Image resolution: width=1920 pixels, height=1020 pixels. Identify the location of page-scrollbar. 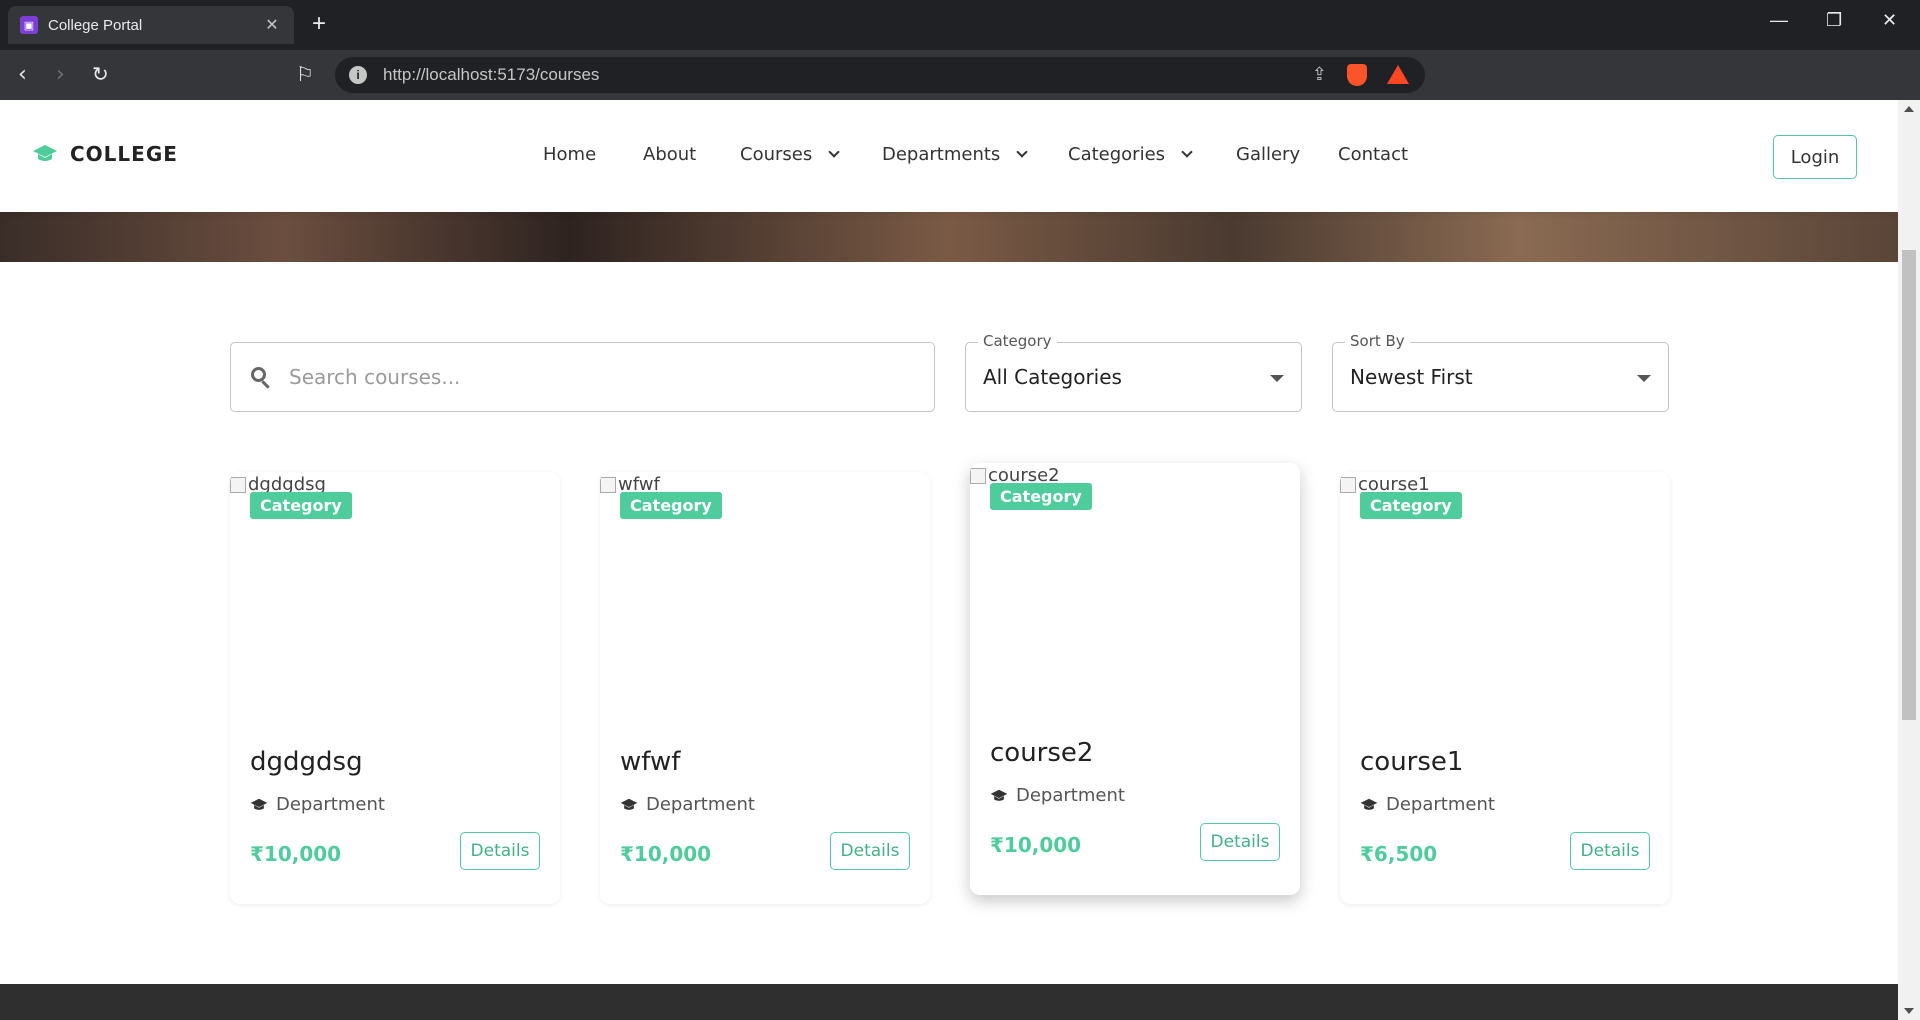
(1909, 560).